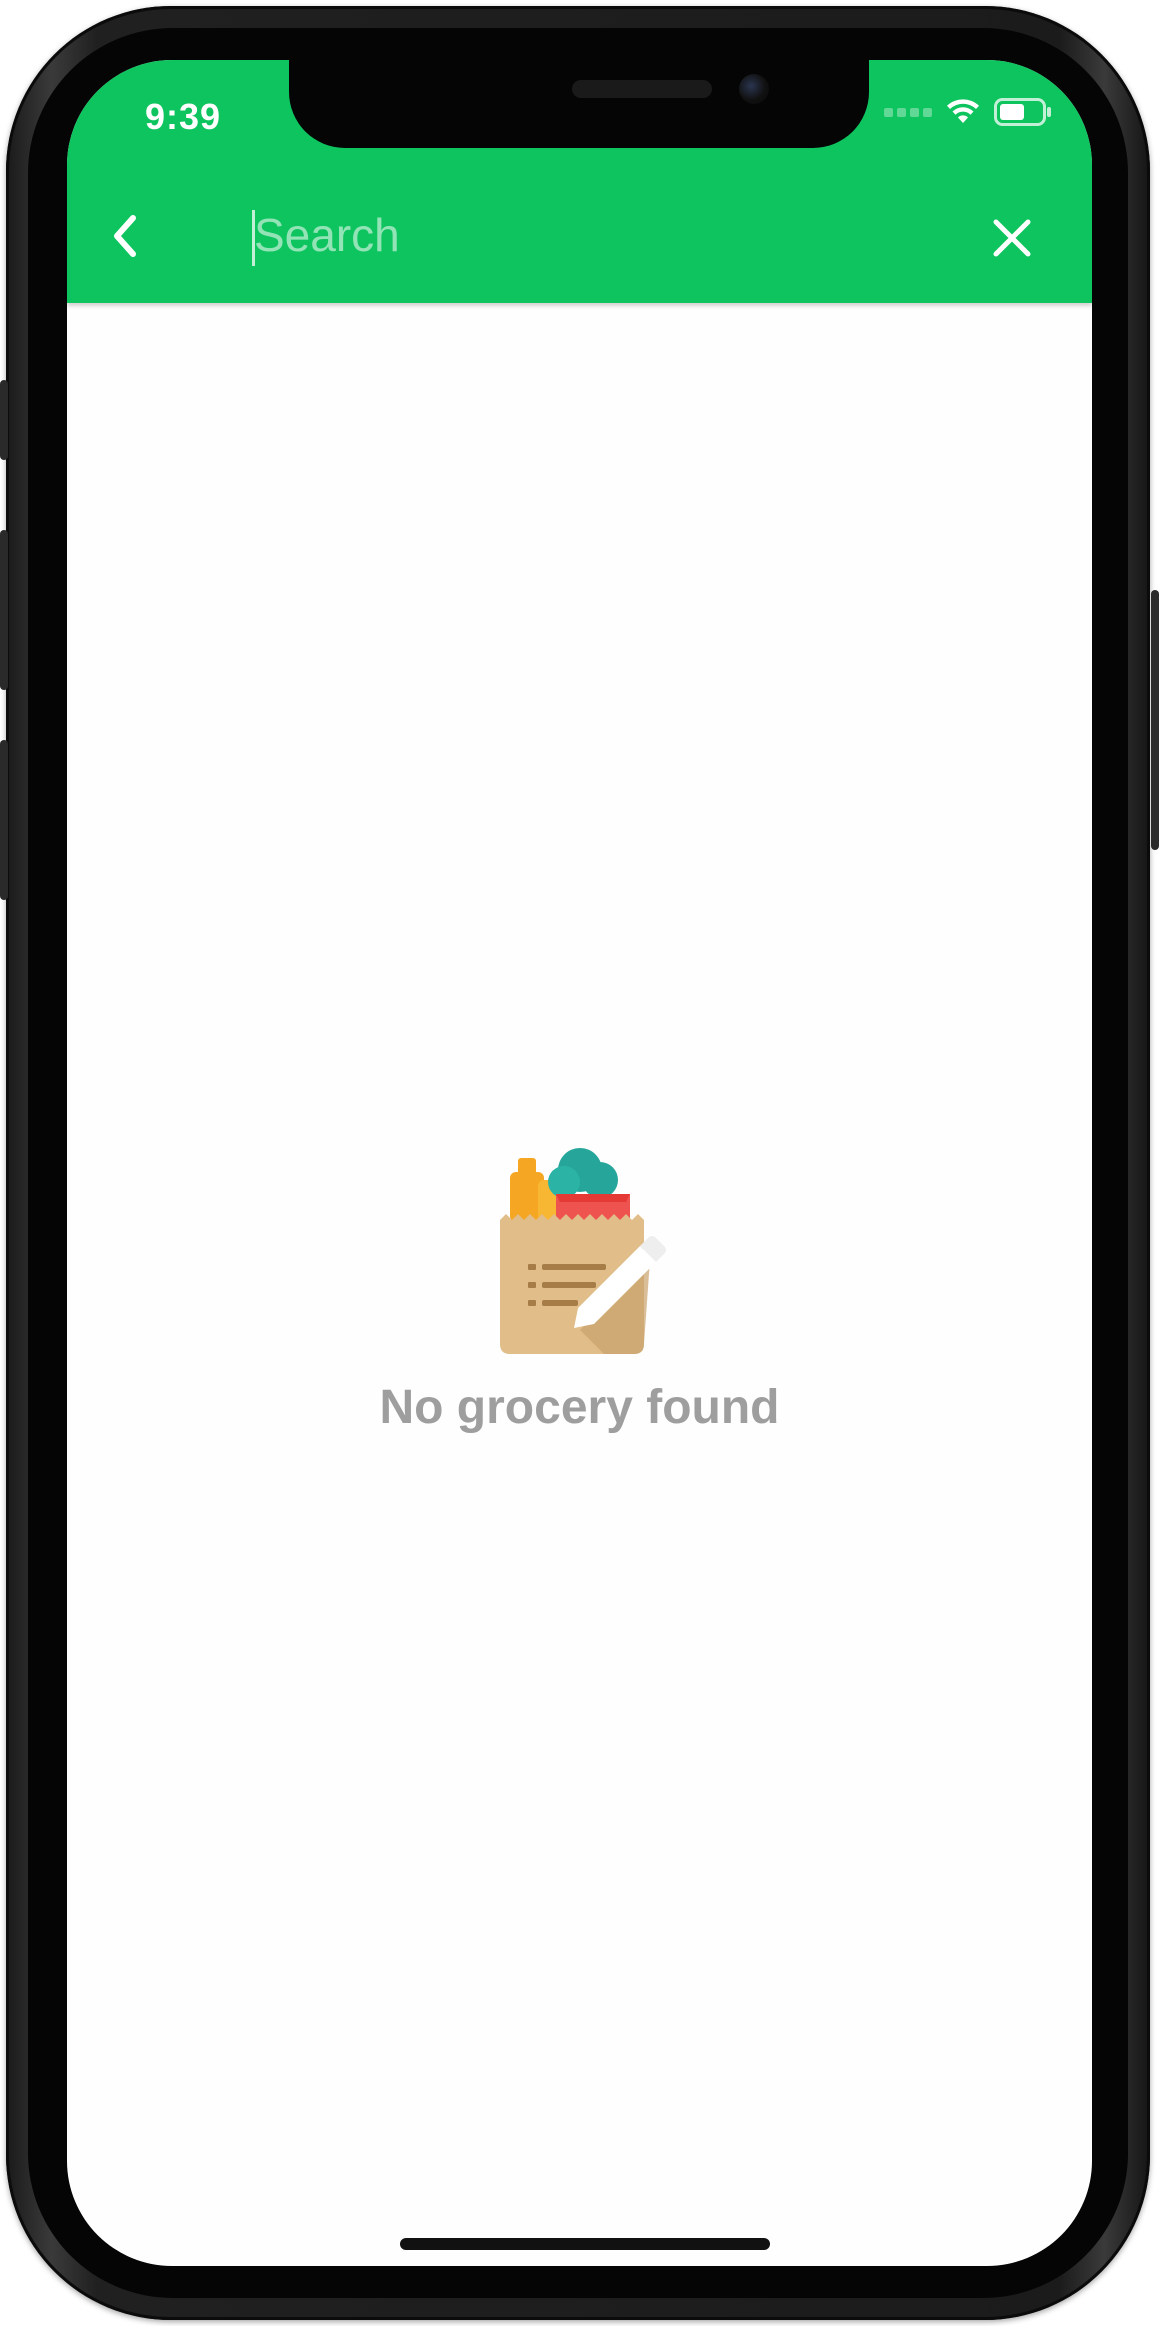  Describe the element at coordinates (642, 89) in the screenshot. I see `earpiece-speaker` at that location.